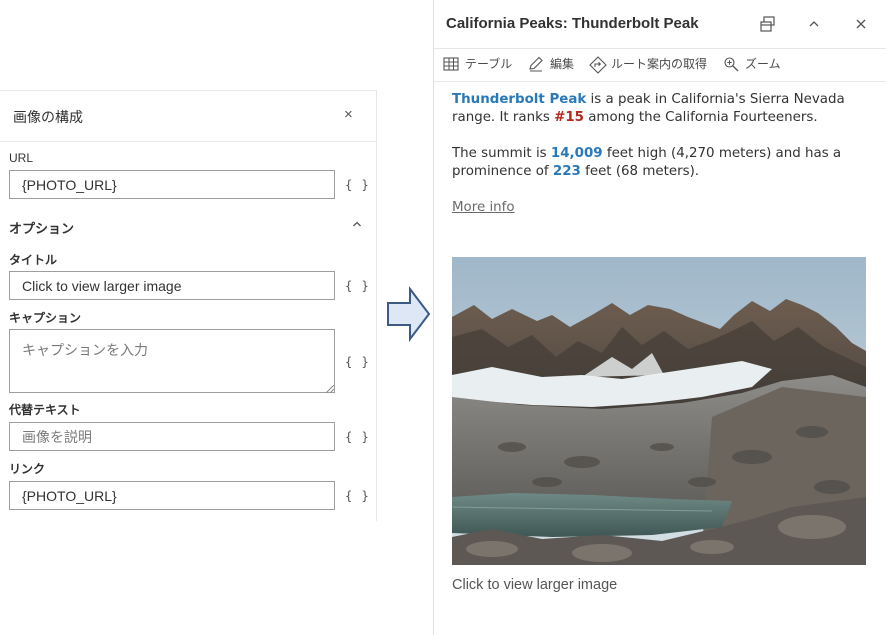  Describe the element at coordinates (814, 24) in the screenshot. I see `collapse-chevron-icon` at that location.